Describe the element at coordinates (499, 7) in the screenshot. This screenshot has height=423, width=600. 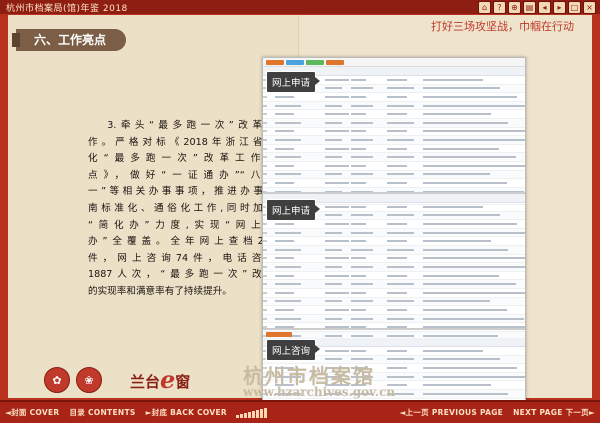
I see `help-icon: ?` at that location.